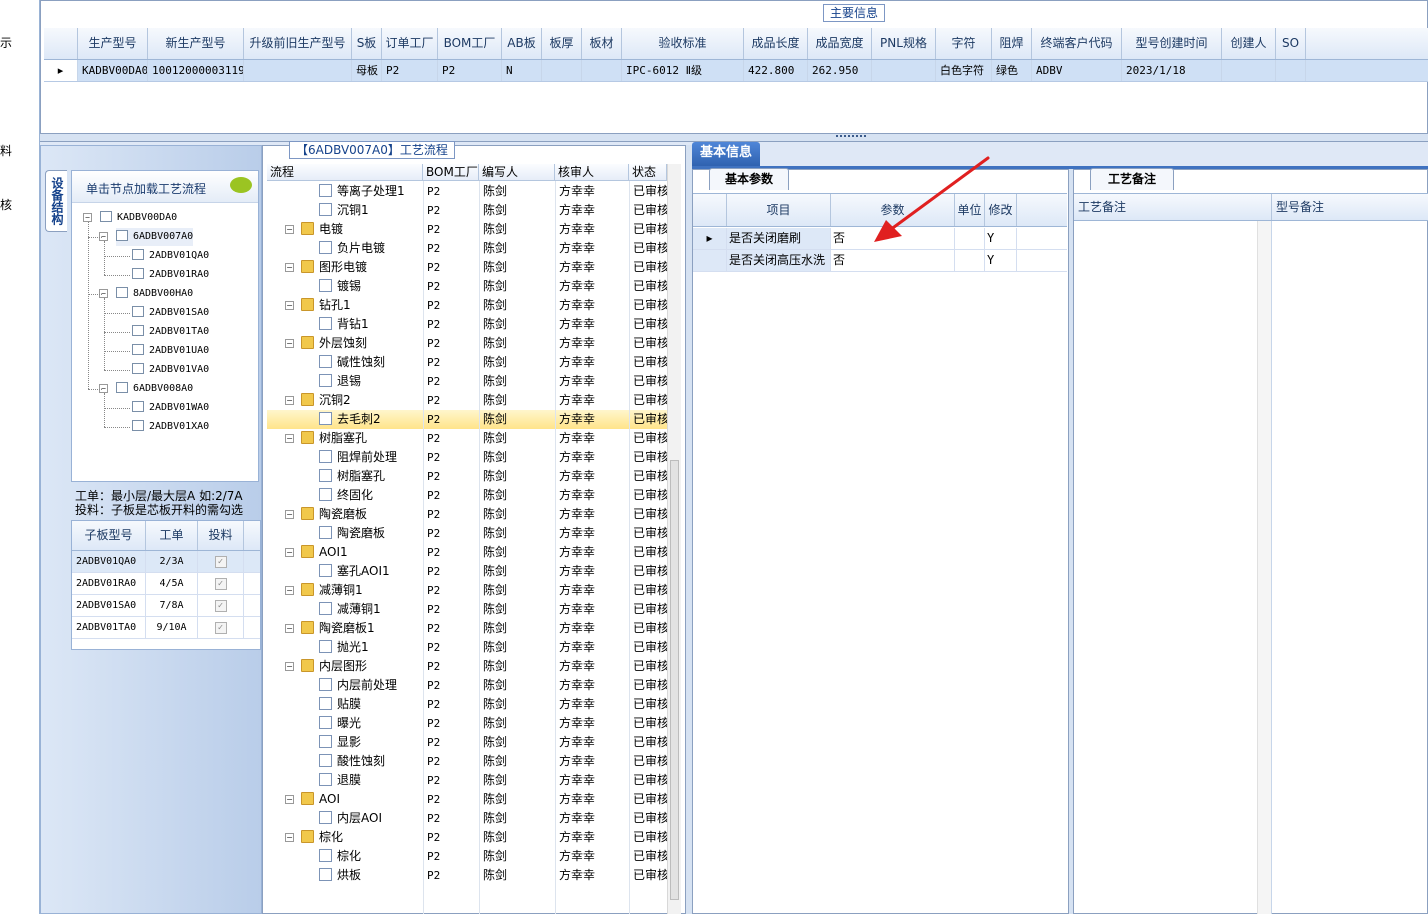 This screenshot has height=914, width=1428. What do you see at coordinates (371, 609) in the screenshot?
I see `process-name-cell: 减薄铜1` at bounding box center [371, 609].